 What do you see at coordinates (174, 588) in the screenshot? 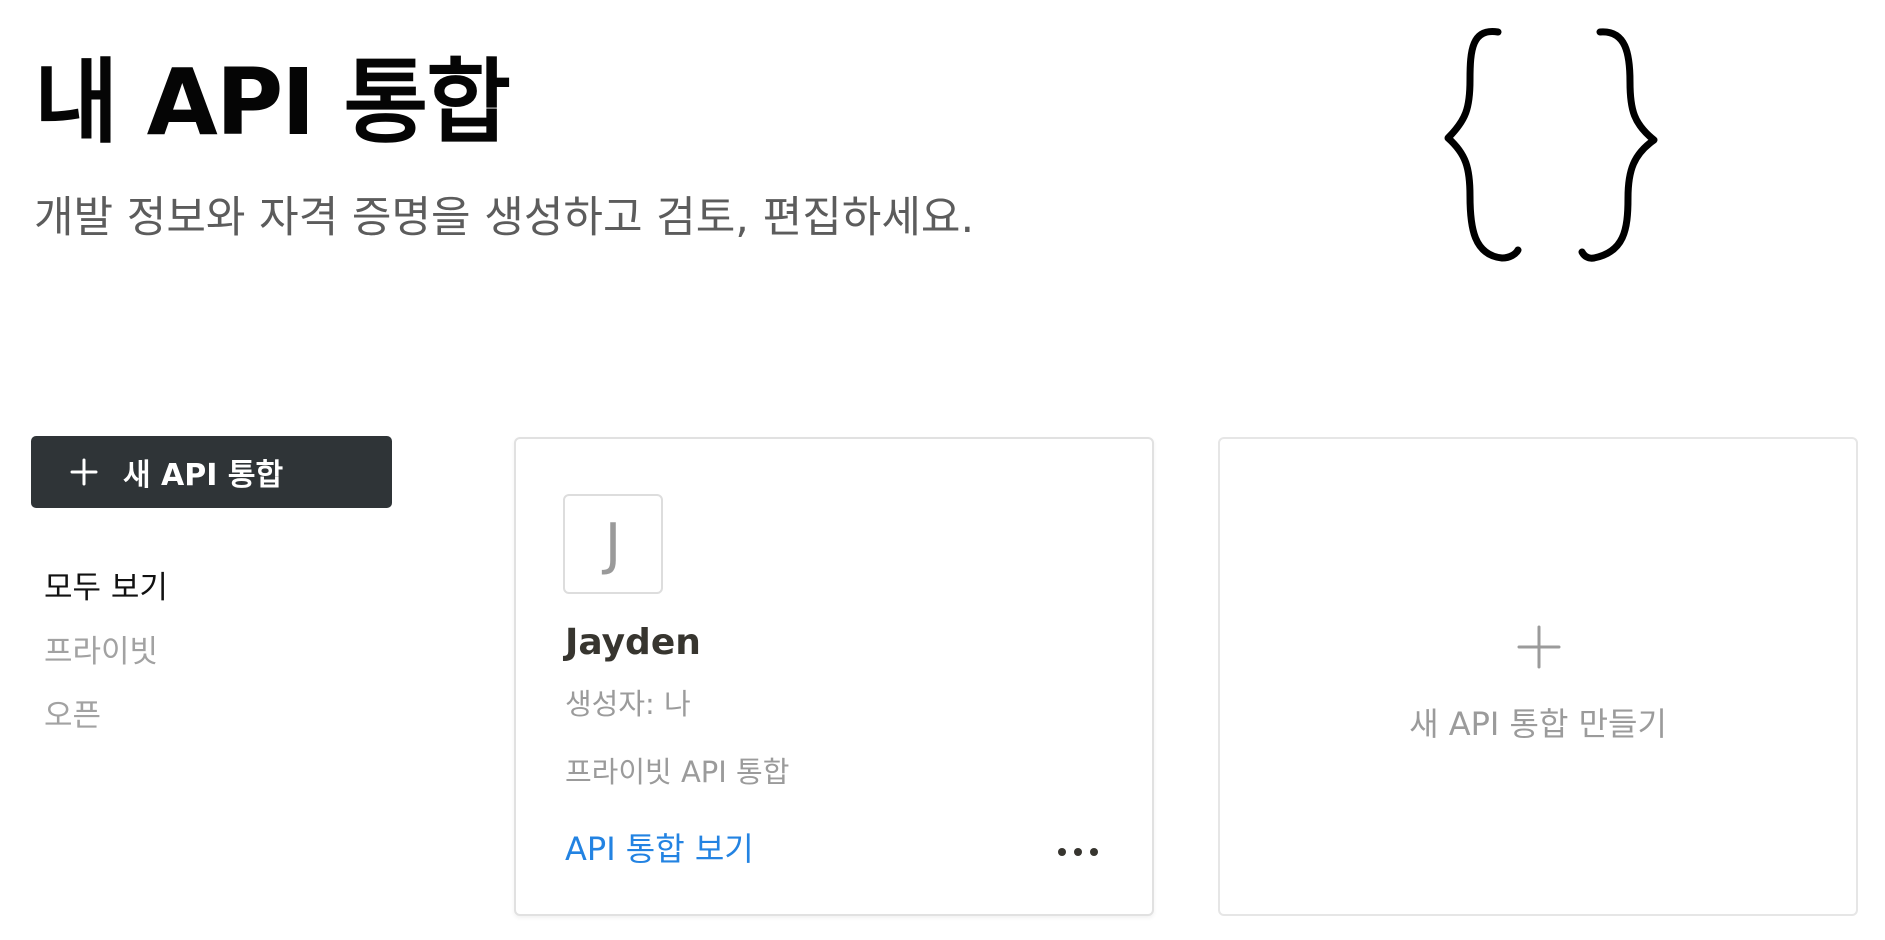
I see `filter-all: 모두 보기` at bounding box center [174, 588].